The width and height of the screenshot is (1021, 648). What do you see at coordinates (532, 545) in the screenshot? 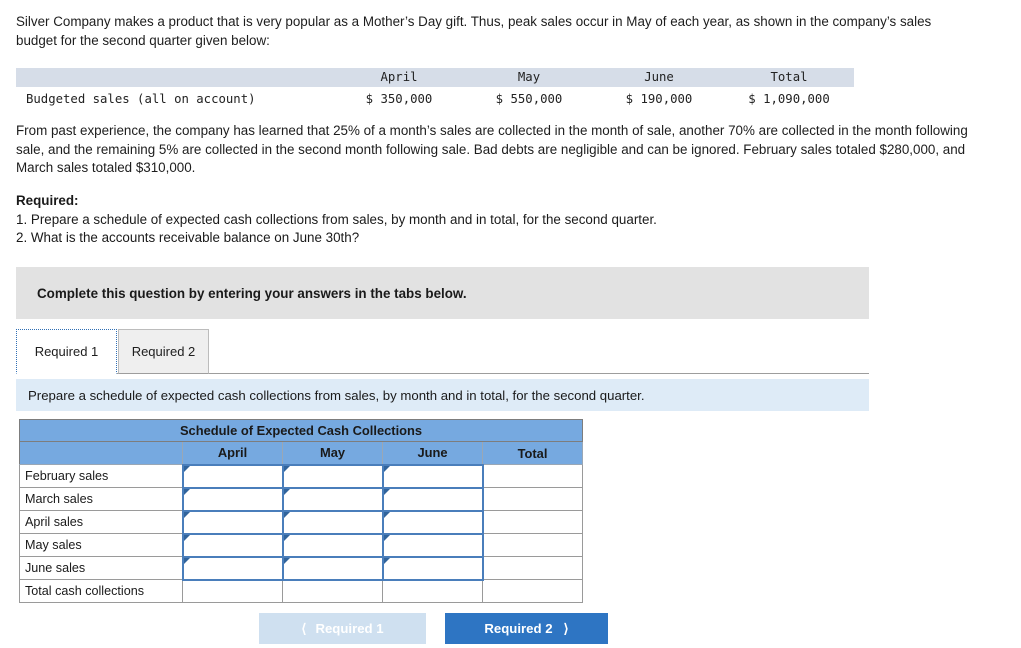
I see `total-may` at bounding box center [532, 545].